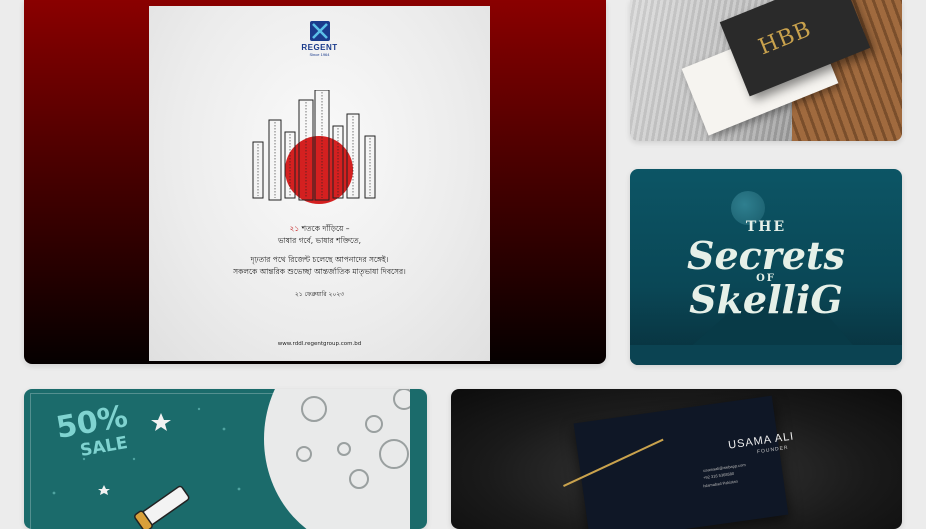 This screenshot has width=926, height=529. Describe the element at coordinates (320, 31) in the screenshot. I see `regent-logo-icon` at that location.